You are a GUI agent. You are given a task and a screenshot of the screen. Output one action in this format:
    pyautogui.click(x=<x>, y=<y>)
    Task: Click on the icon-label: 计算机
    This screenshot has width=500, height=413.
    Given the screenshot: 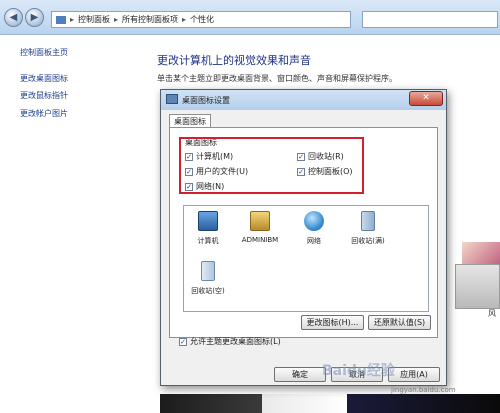 What is the action you would take?
    pyautogui.click(x=208, y=241)
    